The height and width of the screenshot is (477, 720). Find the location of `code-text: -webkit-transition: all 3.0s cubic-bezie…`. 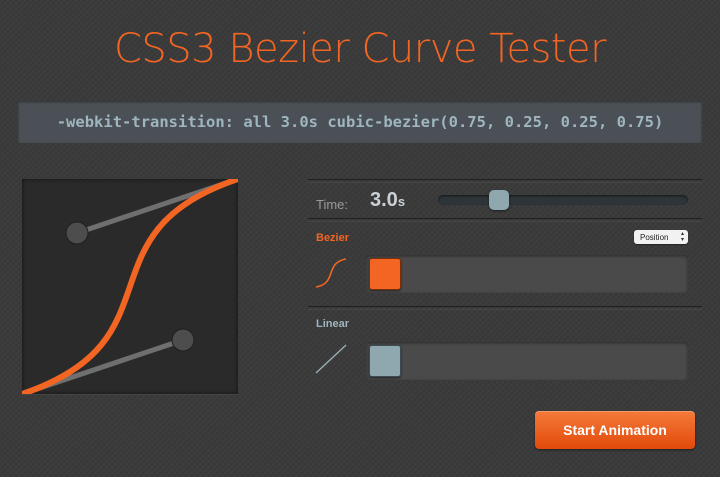

code-text: -webkit-transition: all 3.0s cubic-bezie… is located at coordinates (360, 122).